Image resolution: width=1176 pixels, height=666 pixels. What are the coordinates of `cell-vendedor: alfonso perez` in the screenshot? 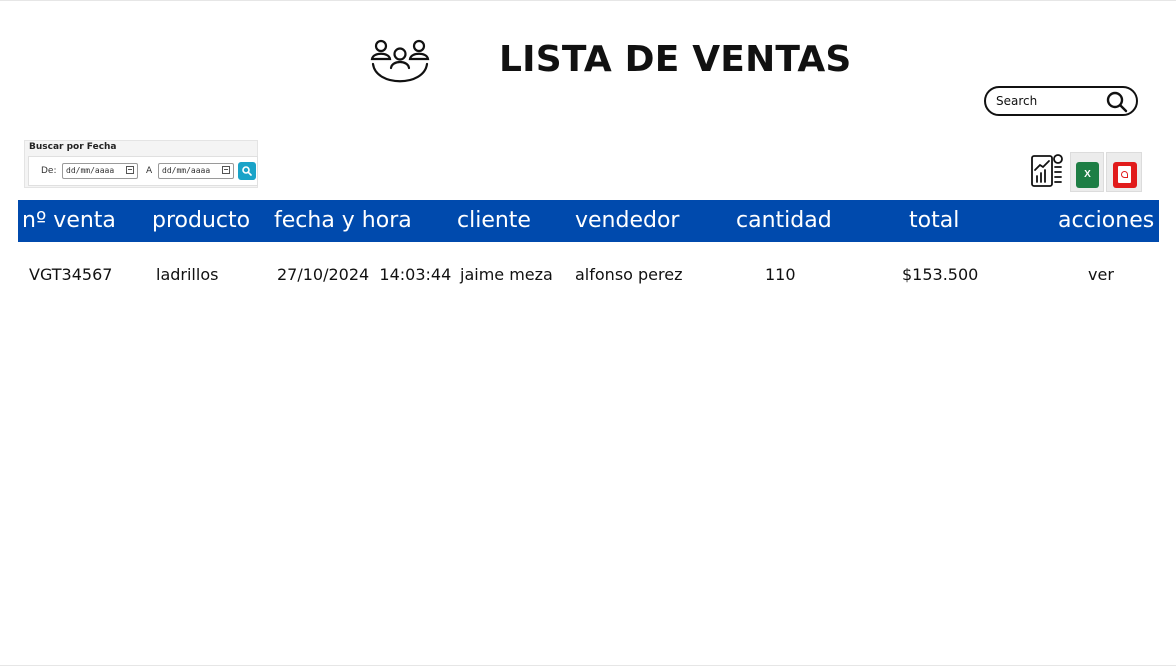 It's located at (629, 274).